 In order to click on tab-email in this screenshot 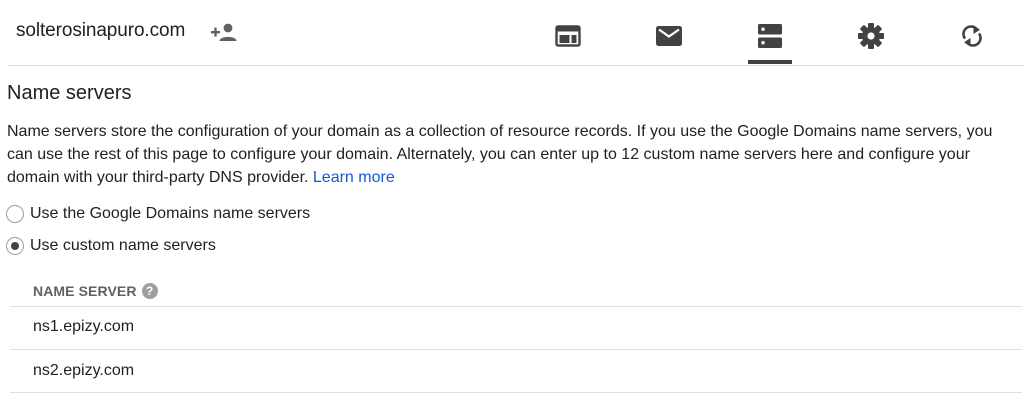, I will do `click(669, 36)`.